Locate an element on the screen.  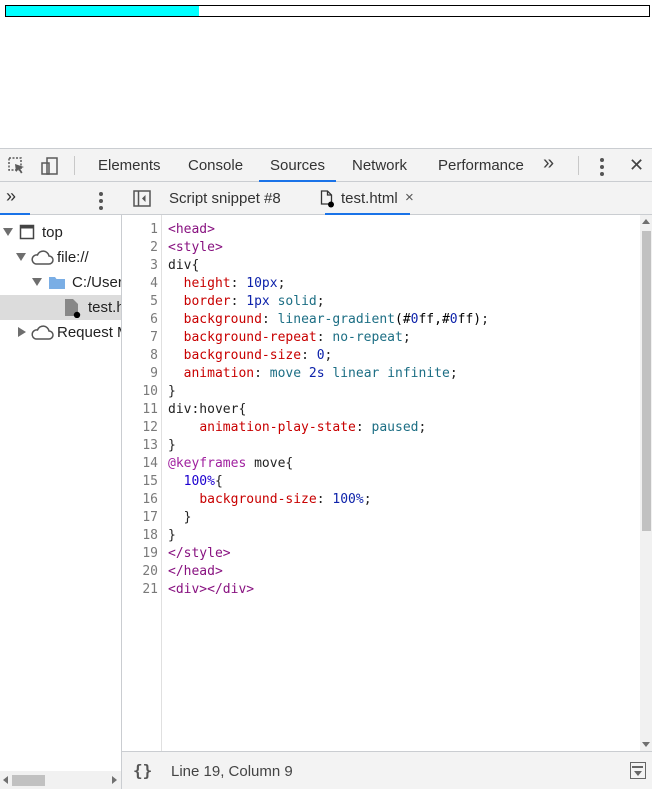
line-number: 3 is located at coordinates (154, 265).